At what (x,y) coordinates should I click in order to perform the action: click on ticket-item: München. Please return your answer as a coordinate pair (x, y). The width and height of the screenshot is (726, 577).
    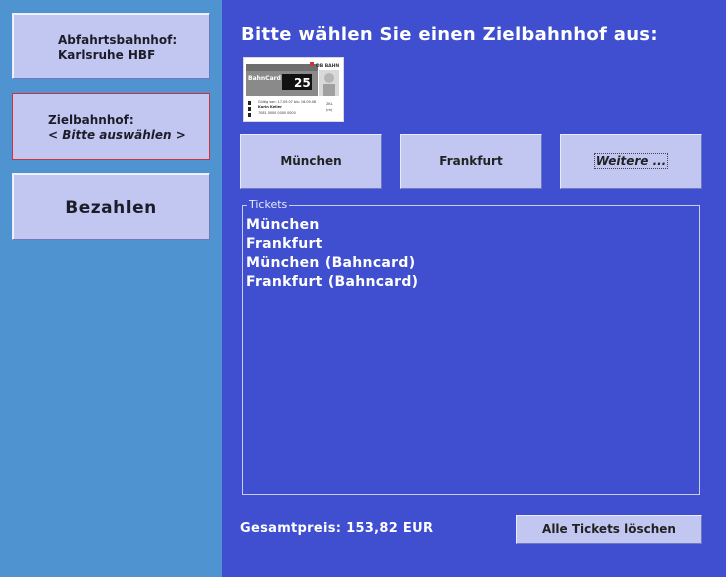
    Looking at the image, I should click on (332, 225).